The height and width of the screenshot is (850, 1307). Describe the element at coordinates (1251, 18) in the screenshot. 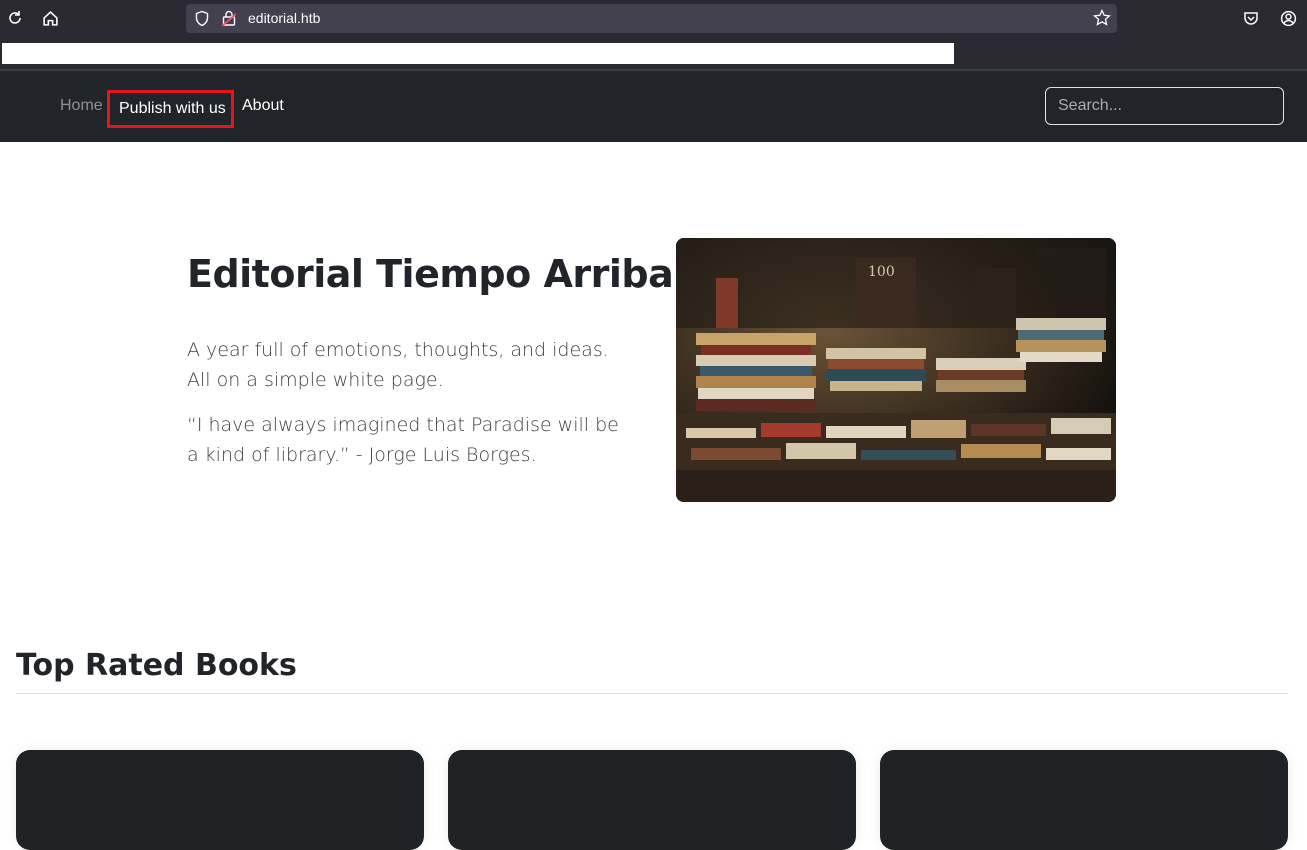

I see `pocket-icon` at that location.